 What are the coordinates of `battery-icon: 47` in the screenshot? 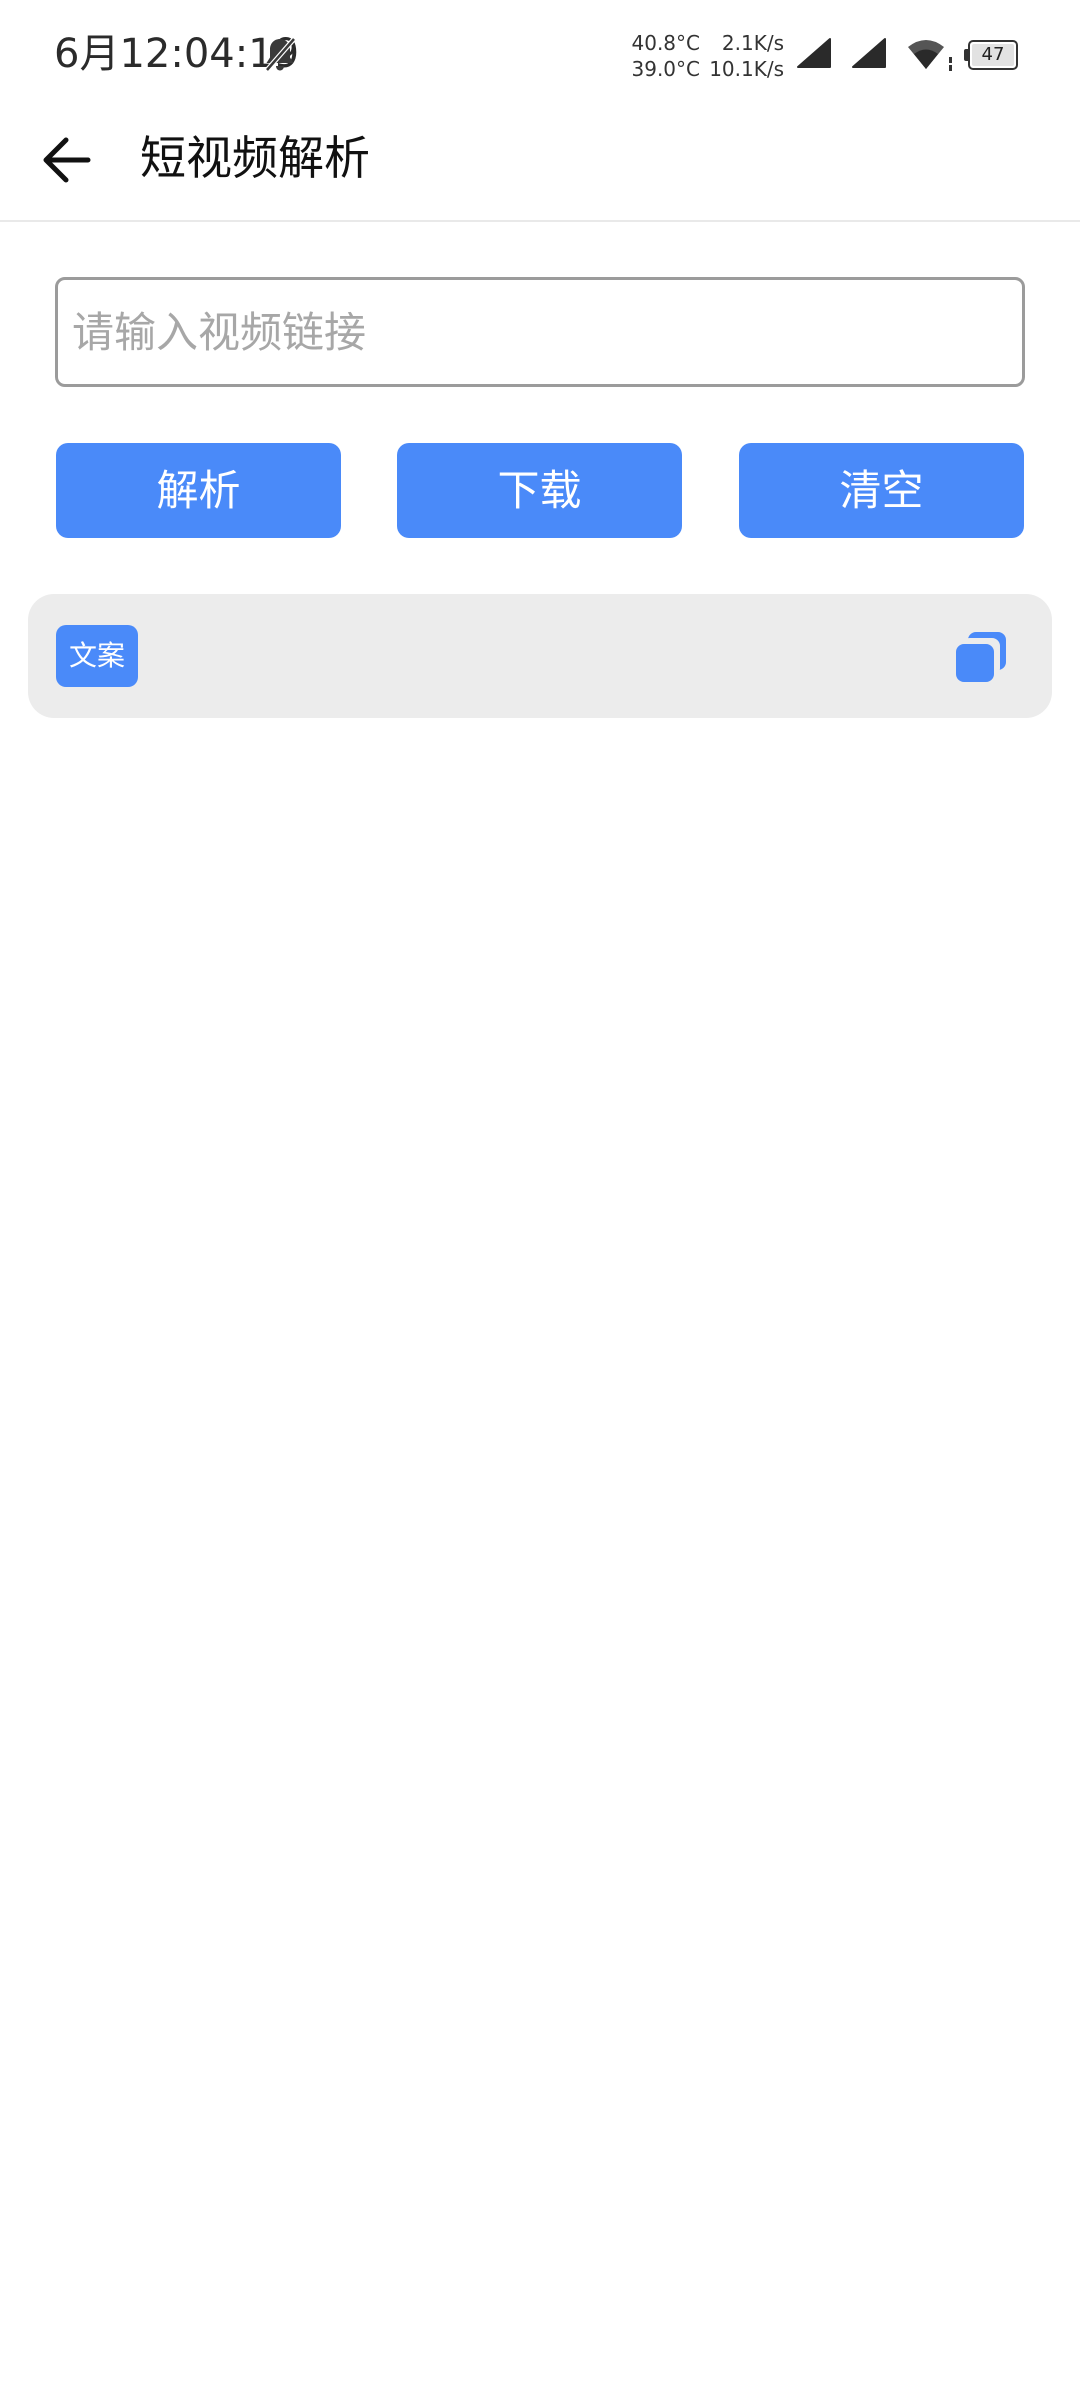 It's located at (992, 55).